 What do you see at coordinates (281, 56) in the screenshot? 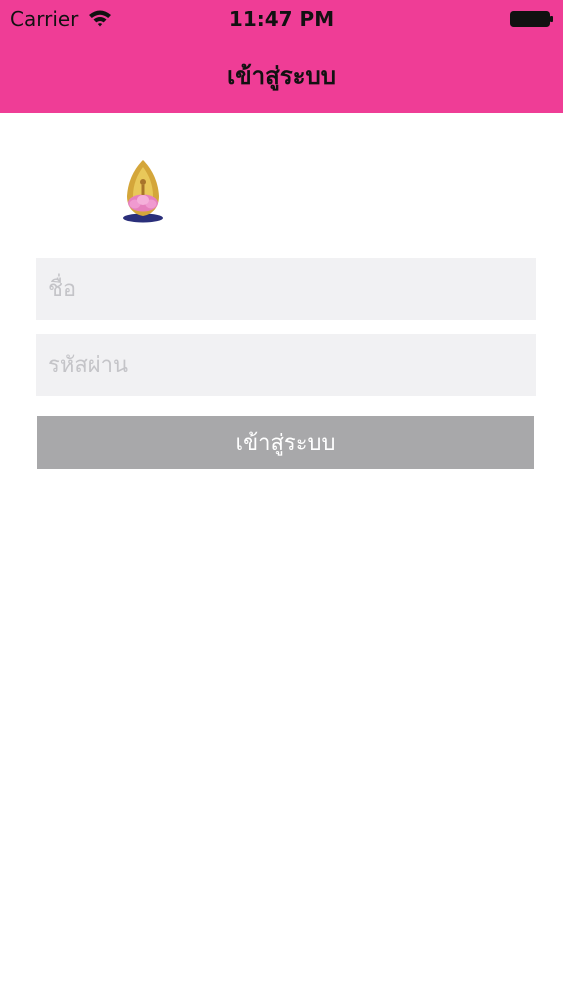
I see `header: Carrier 11:47 PM เข้าสู่ระบบ` at bounding box center [281, 56].